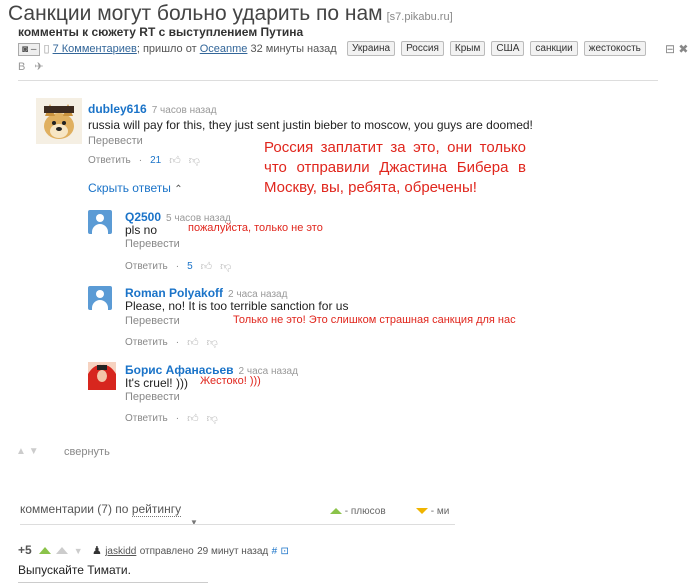 This screenshot has width=700, height=586. I want to click on posted-time: 32 минуты назад, so click(293, 49).